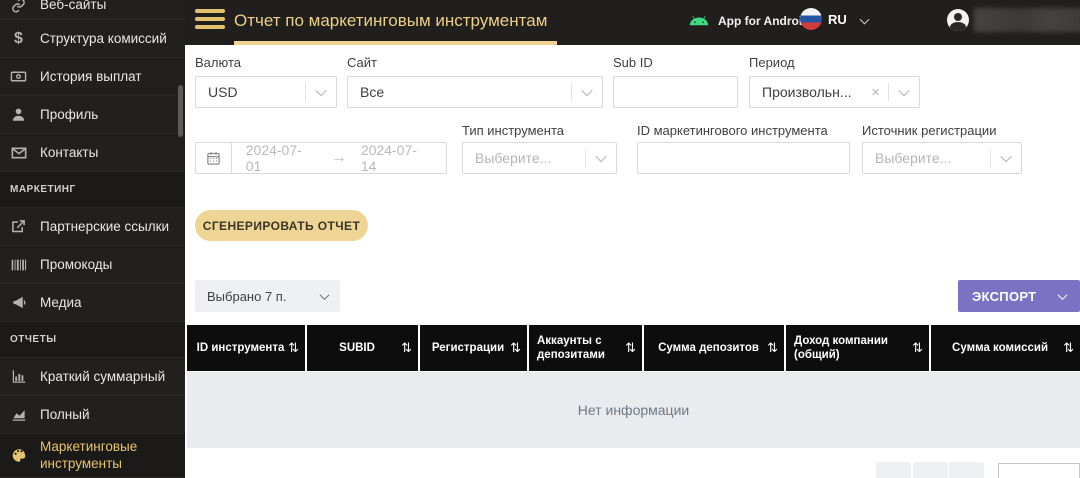 This screenshot has width=1080, height=478. I want to click on sidebar-item-websites: Веб-сайты, so click(92, 10).